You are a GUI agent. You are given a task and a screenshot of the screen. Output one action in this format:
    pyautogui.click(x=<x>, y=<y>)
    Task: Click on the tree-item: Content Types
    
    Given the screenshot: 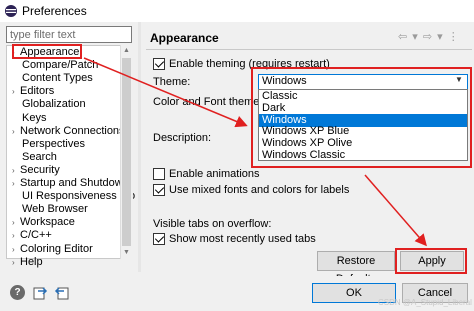 What is the action you would take?
    pyautogui.click(x=57, y=78)
    